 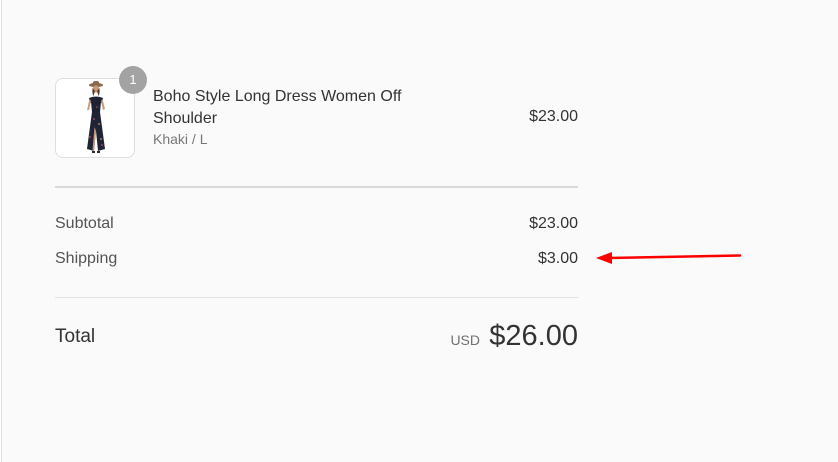 I want to click on red-arrow-annotation, so click(x=669, y=258).